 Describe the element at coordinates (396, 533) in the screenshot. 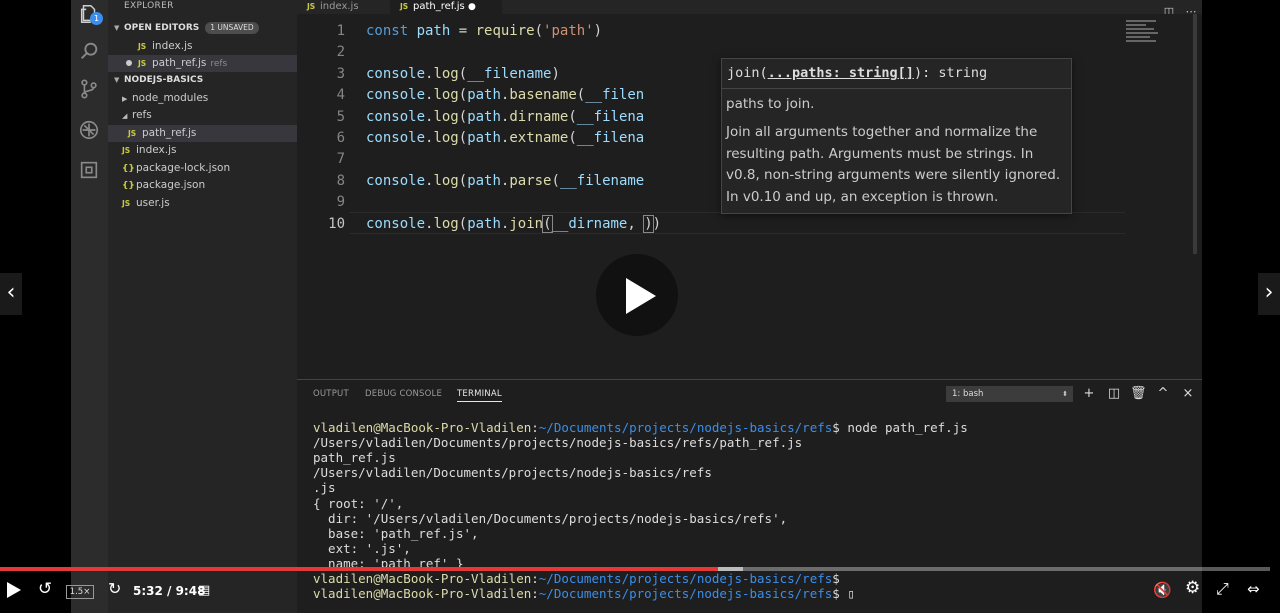

I see `terminal-line: base: 'path_ref.js',` at that location.